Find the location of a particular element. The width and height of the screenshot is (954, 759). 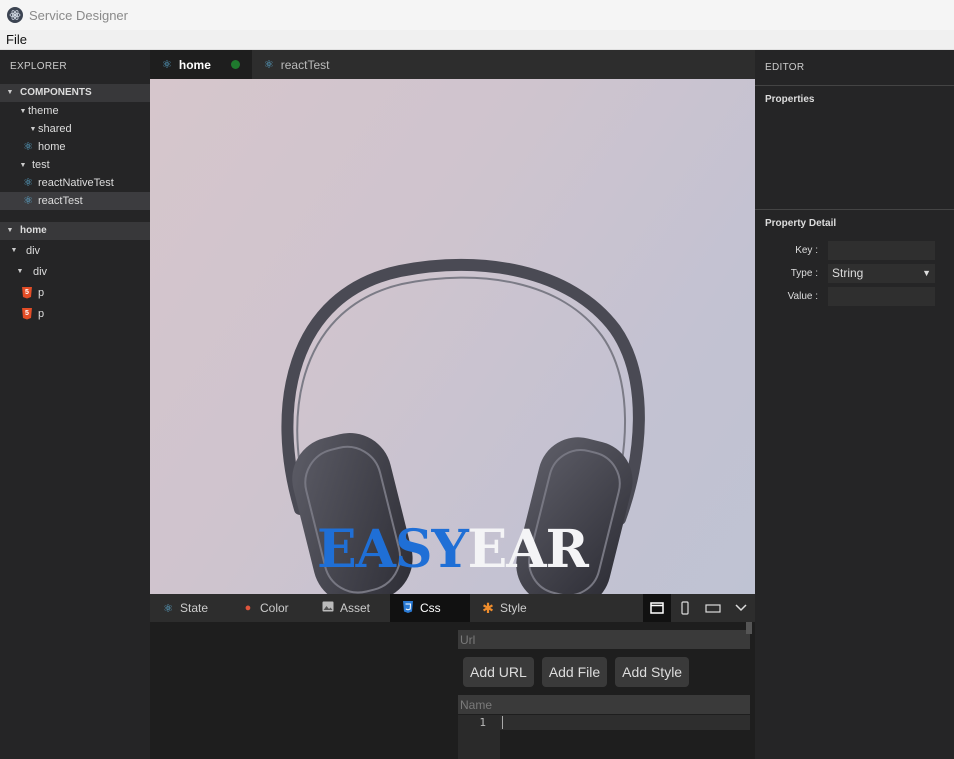

palette-icon: ● is located at coordinates (248, 608).